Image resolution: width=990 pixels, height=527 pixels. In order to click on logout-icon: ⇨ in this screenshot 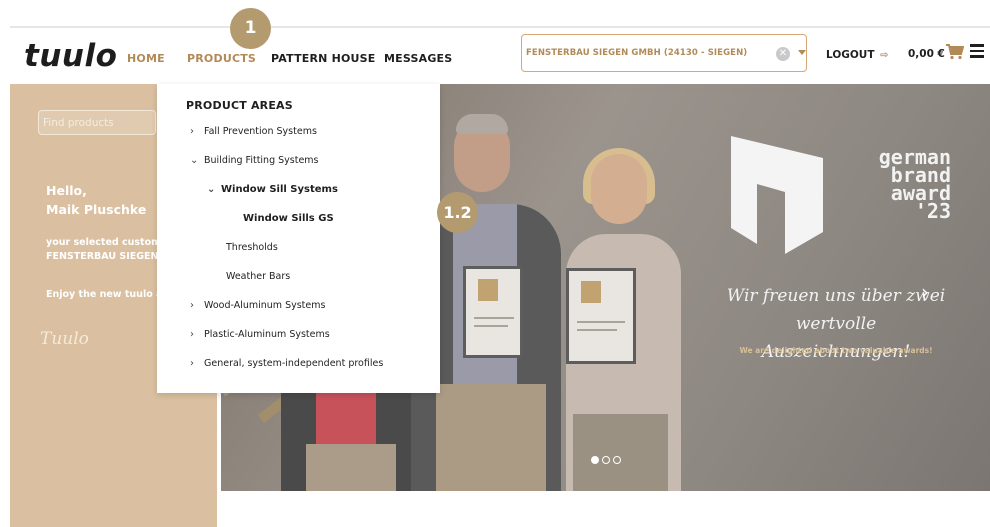, I will do `click(884, 55)`.